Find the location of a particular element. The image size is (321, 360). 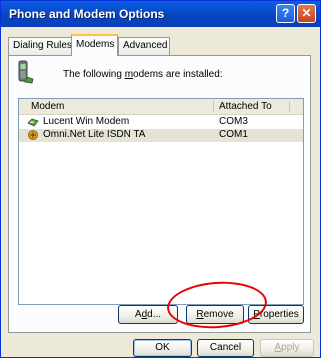

modem-port: COM3 is located at coordinates (233, 121).